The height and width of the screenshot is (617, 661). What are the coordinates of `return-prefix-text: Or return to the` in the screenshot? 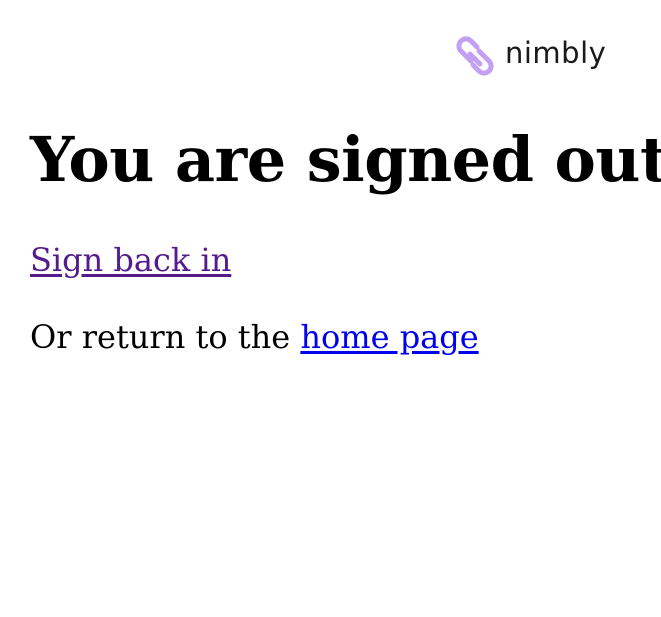 It's located at (165, 337).